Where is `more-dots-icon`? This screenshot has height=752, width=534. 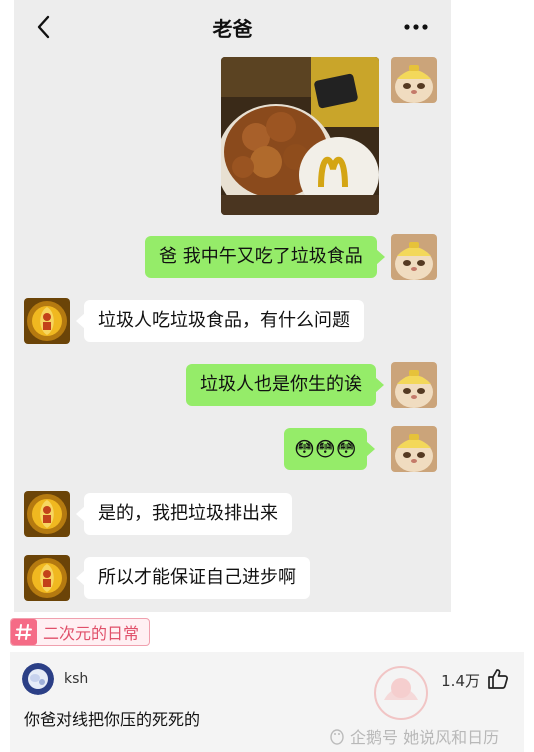
more-dots-icon is located at coordinates (416, 27).